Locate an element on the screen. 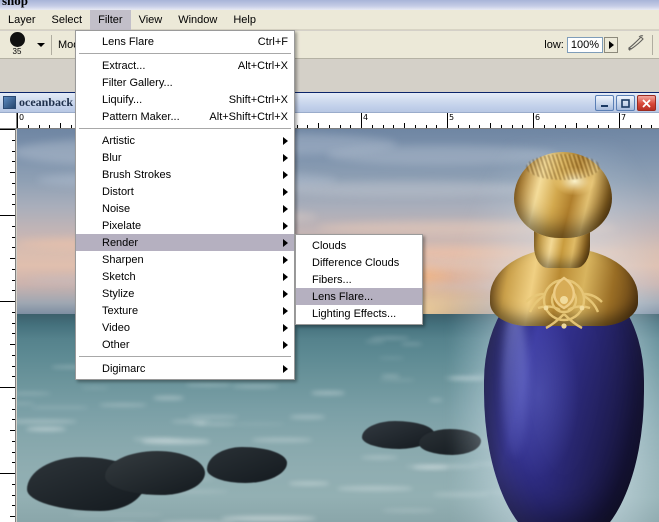 This screenshot has height=522, width=659. menu-separator is located at coordinates (185, 356).